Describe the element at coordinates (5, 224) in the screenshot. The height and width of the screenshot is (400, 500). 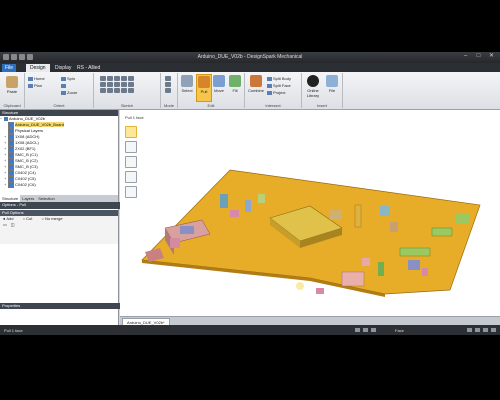
I see `ruler-icon: ▭` at that location.